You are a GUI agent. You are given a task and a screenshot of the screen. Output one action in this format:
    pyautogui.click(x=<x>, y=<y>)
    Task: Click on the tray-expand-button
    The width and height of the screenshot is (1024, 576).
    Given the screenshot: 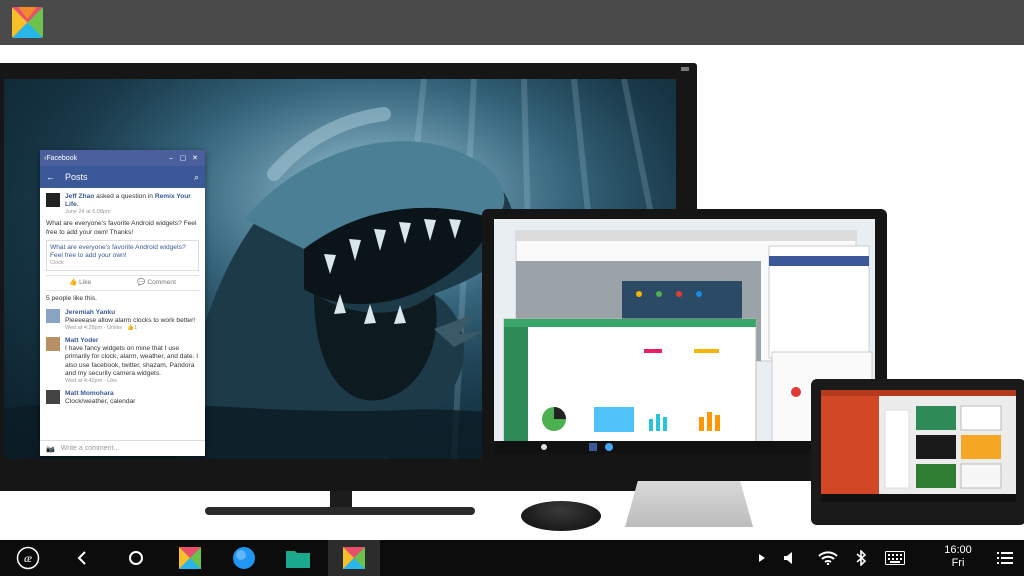 What is the action you would take?
    pyautogui.click(x=762, y=558)
    